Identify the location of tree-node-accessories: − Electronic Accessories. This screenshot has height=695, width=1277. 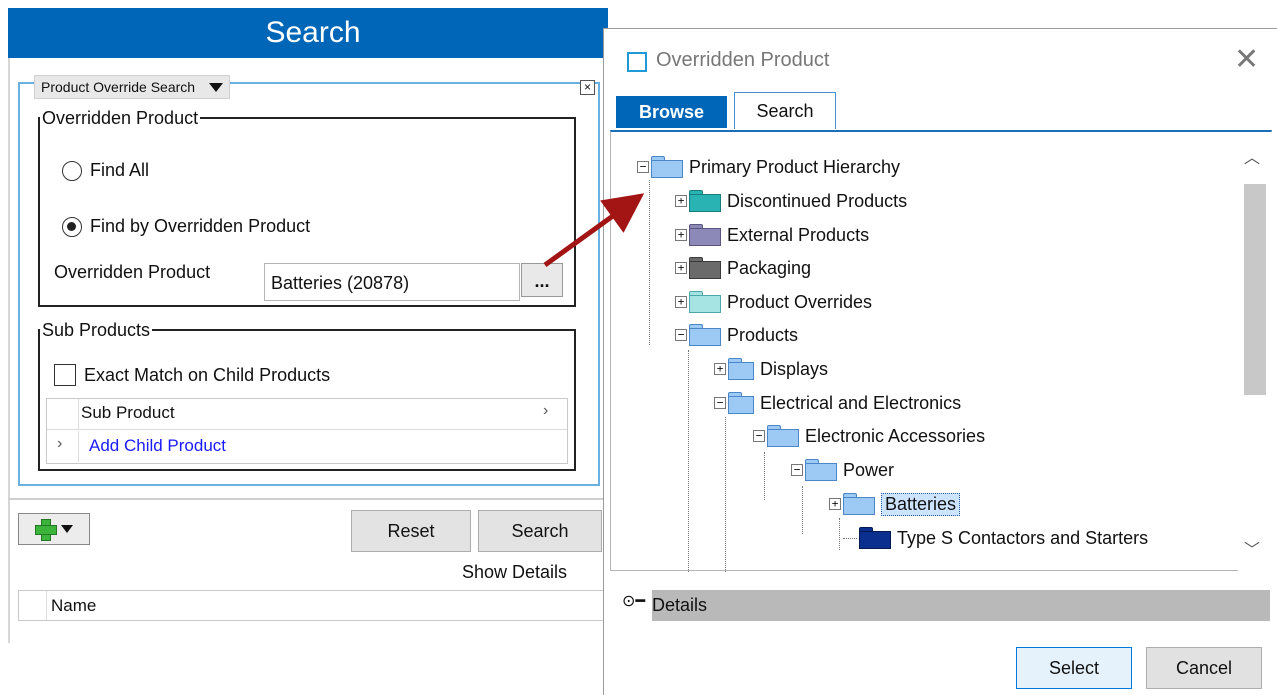
(869, 436).